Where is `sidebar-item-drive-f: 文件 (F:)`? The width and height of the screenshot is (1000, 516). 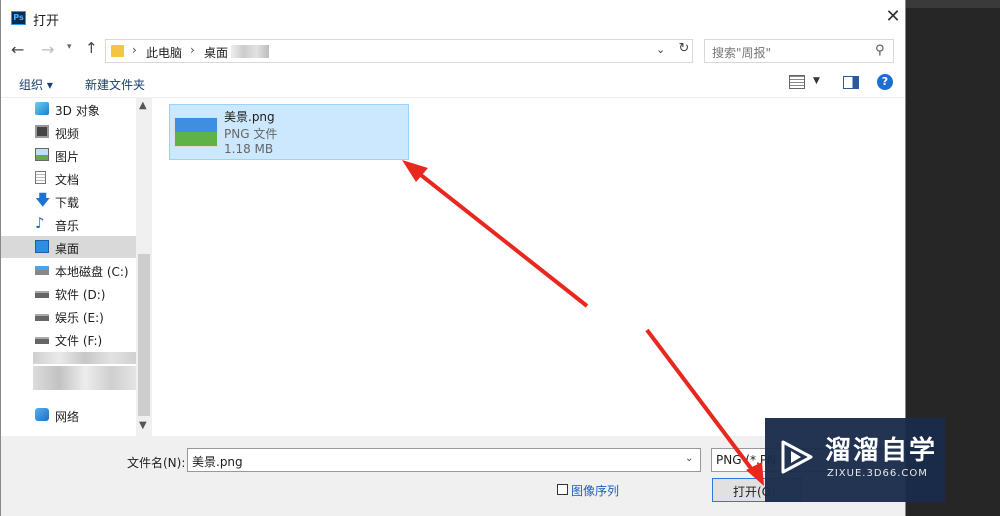 sidebar-item-drive-f: 文件 (F:) is located at coordinates (68, 339).